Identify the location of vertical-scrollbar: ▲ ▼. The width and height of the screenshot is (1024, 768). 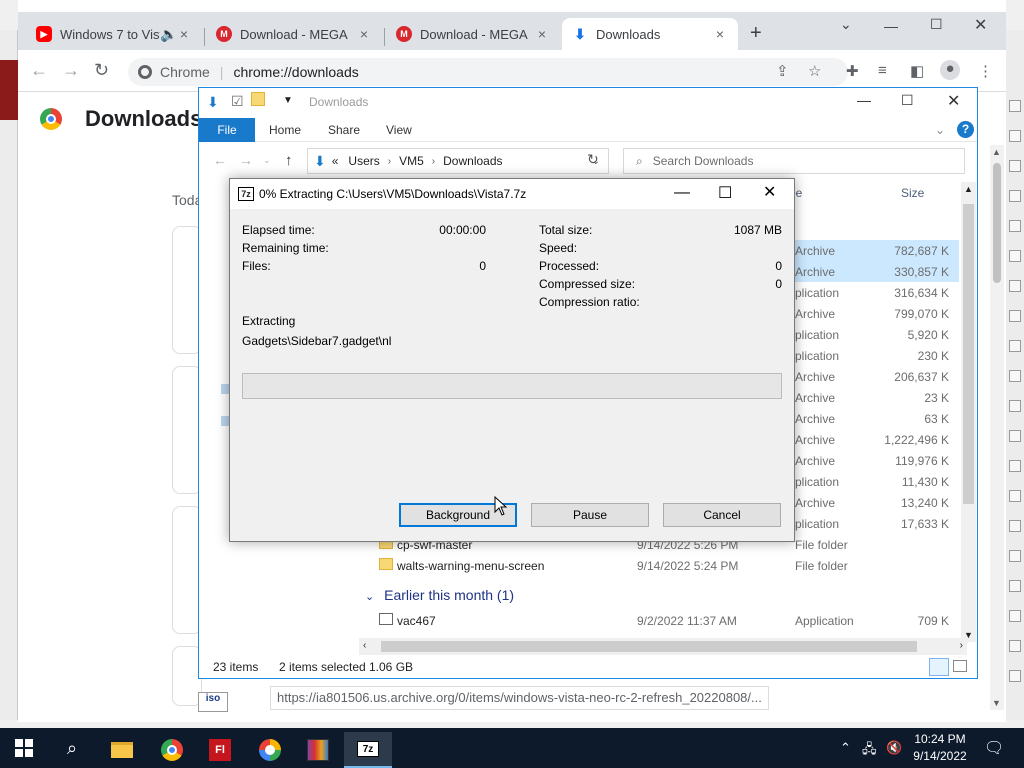
(968, 412).